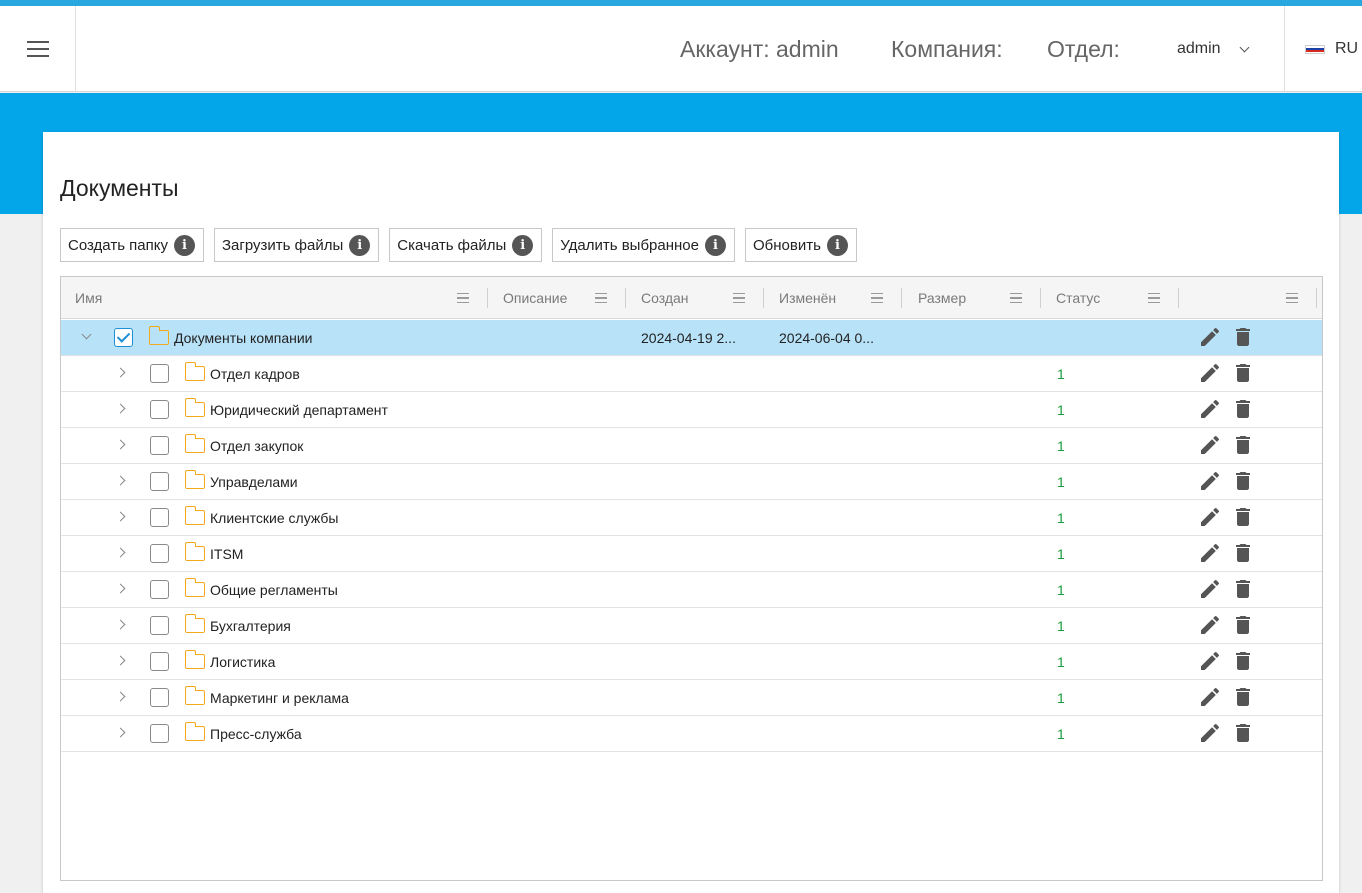  Describe the element at coordinates (535, 298) in the screenshot. I see `column-header-description: Описание` at that location.